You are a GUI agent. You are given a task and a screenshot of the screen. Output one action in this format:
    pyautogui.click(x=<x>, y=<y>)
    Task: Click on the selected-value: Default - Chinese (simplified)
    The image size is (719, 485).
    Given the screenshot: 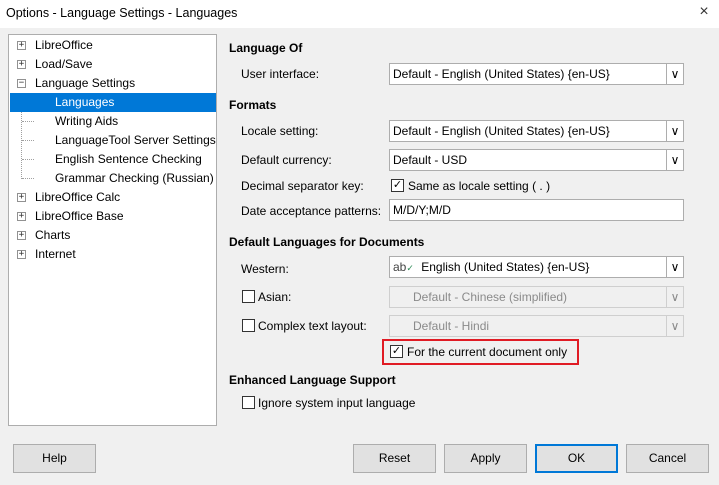 What is the action you would take?
    pyautogui.click(x=490, y=297)
    